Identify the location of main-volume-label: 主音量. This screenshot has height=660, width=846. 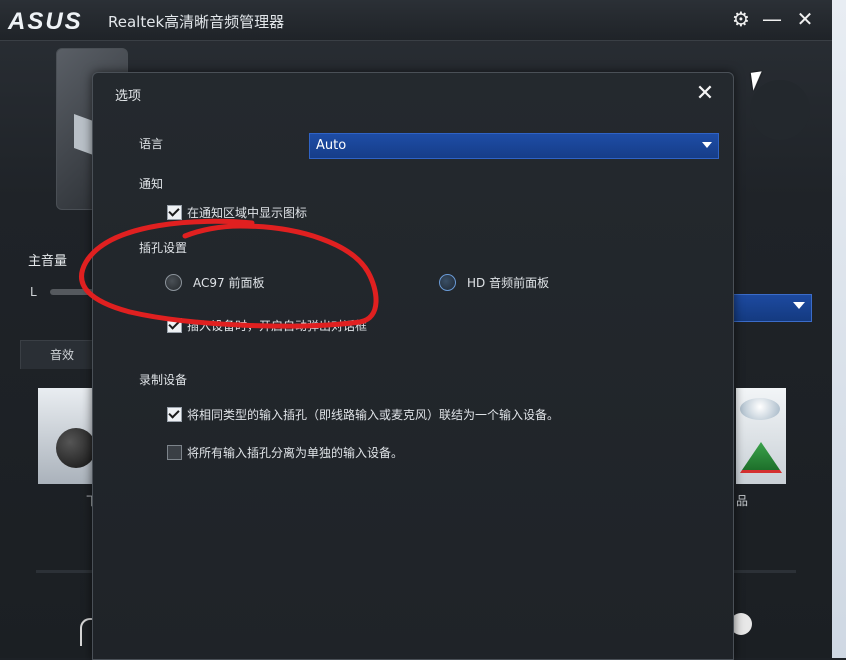
(48, 261).